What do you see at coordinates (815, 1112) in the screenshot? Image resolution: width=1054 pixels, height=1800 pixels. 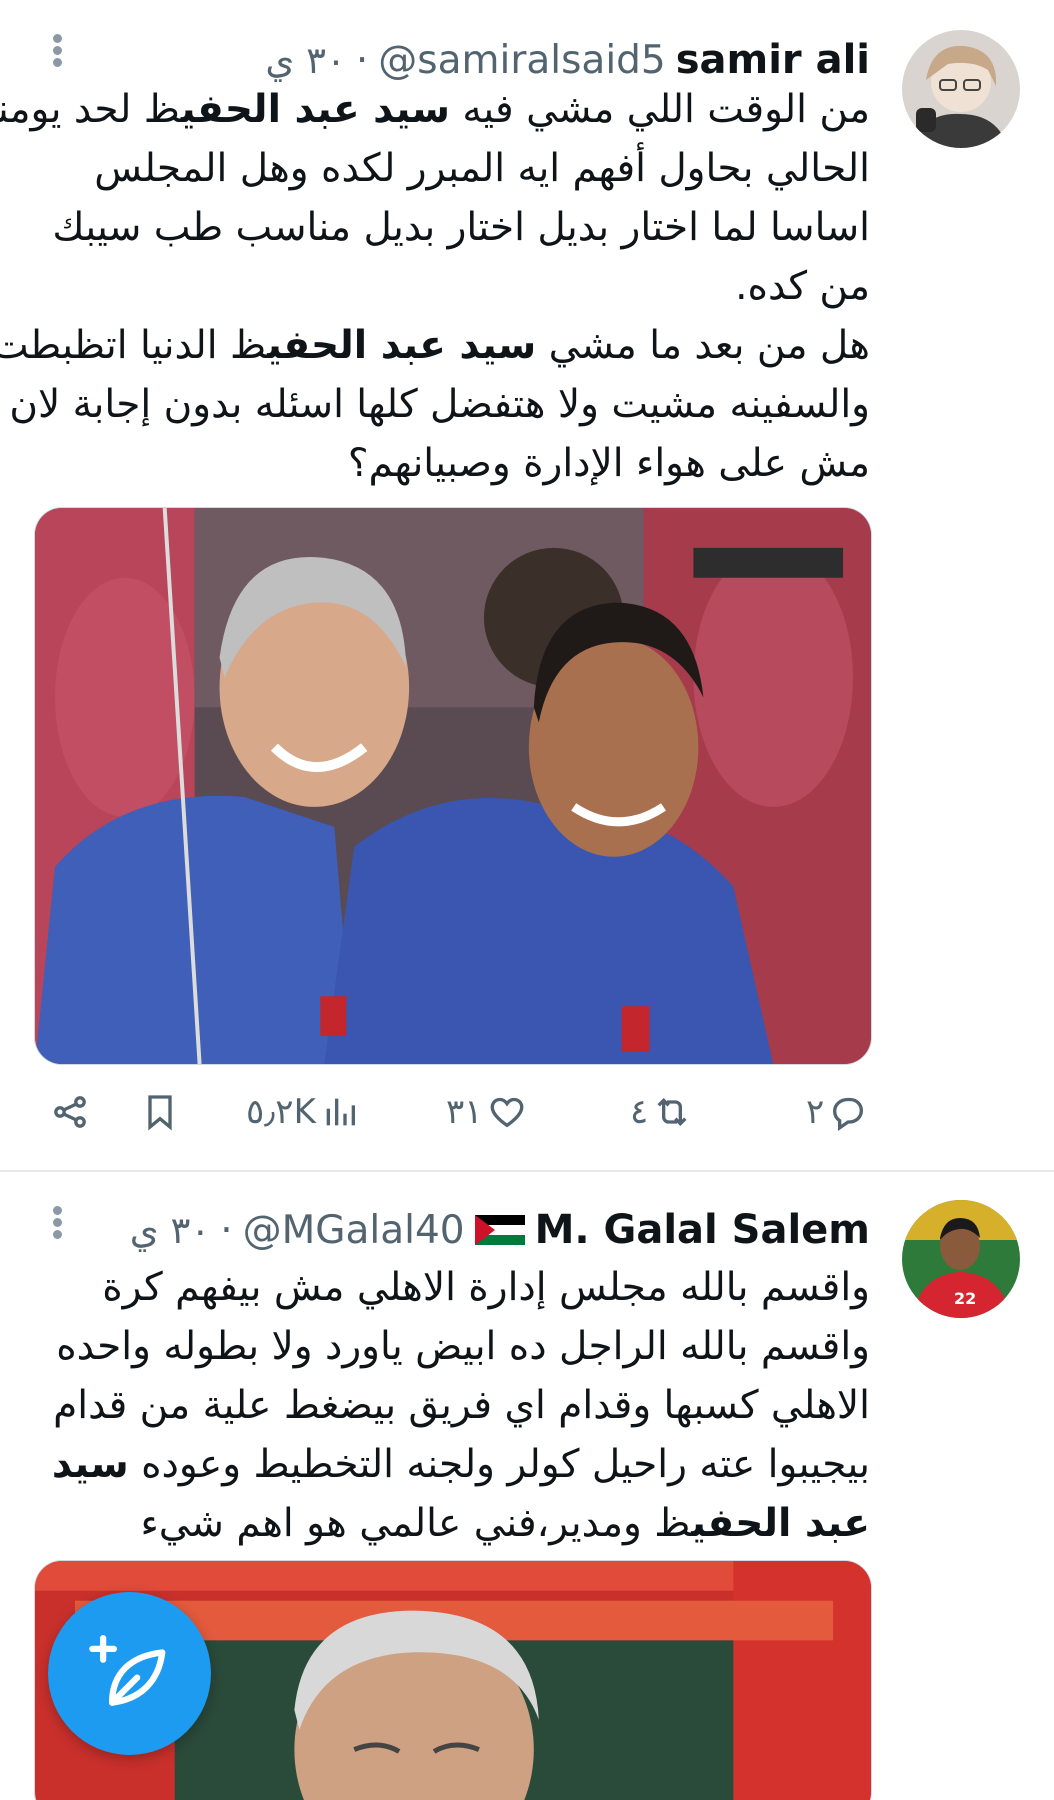 I see `replies-count: ٢` at bounding box center [815, 1112].